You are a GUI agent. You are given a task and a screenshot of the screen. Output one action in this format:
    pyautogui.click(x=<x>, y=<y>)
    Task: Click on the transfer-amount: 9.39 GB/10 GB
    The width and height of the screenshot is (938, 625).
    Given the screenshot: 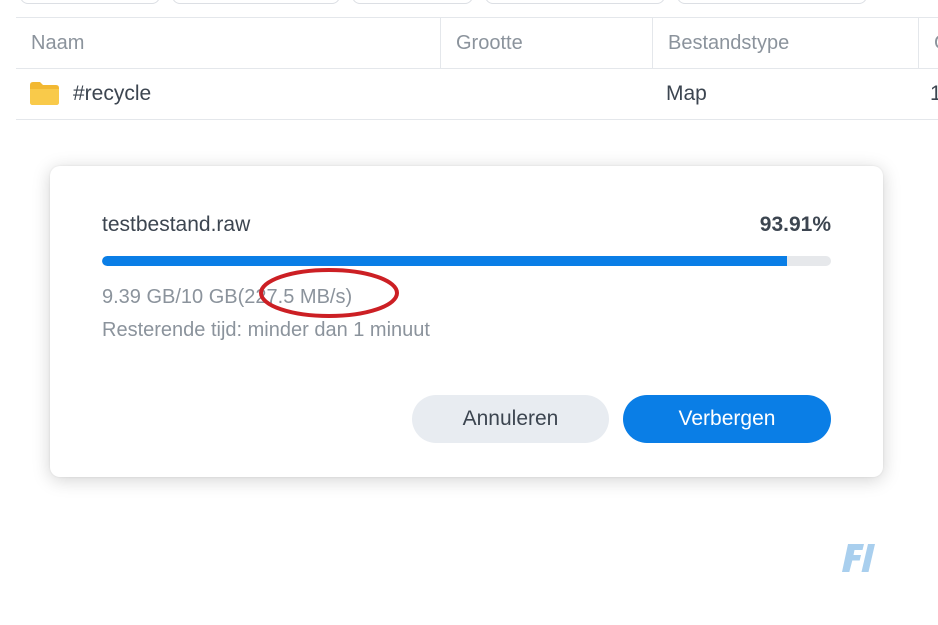 What is the action you would take?
    pyautogui.click(x=170, y=297)
    